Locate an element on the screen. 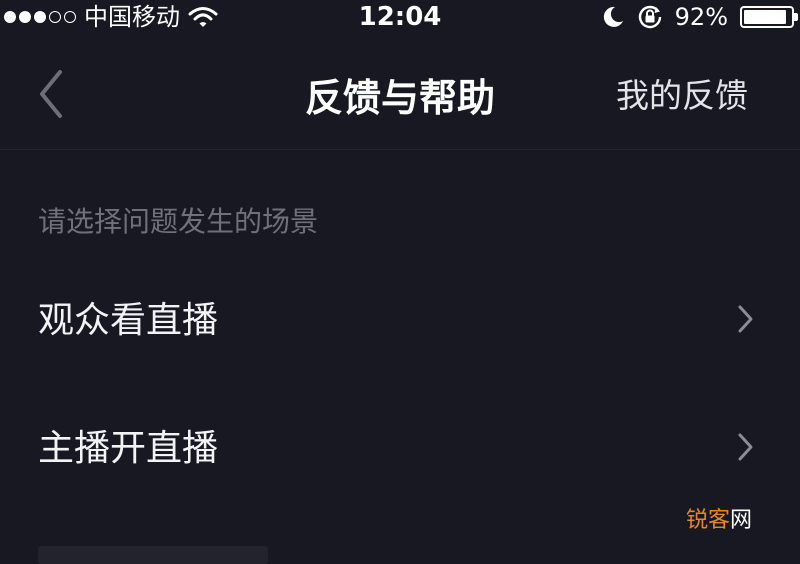  list-item-label: 主播开直播 is located at coordinates (128, 448).